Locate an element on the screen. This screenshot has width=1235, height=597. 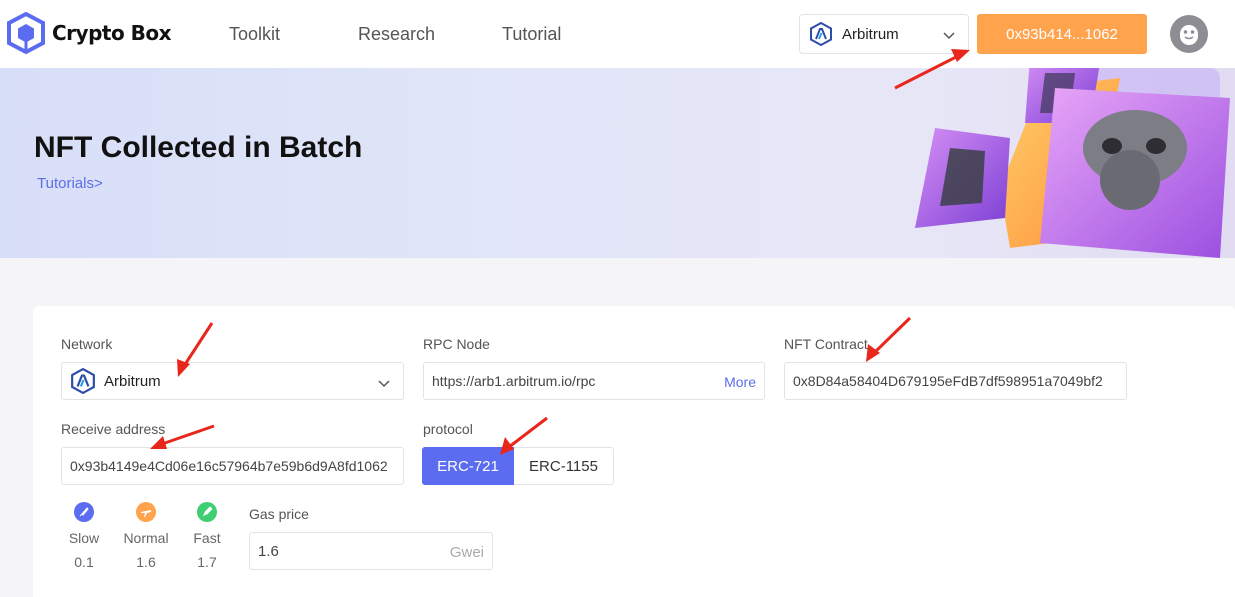
gas-speed-slow: Slow 0.1 is located at coordinates (84, 536).